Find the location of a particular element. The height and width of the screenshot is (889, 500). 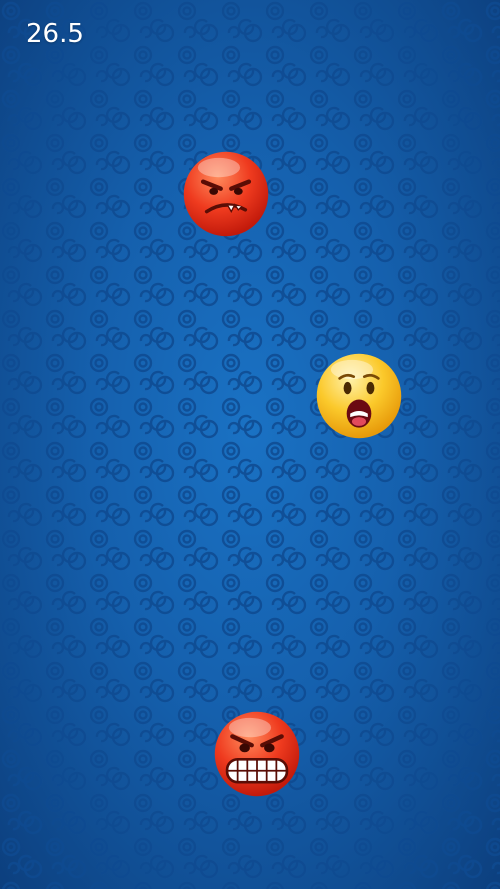

shocked-yellow-emoji-icon is located at coordinates (359, 396).